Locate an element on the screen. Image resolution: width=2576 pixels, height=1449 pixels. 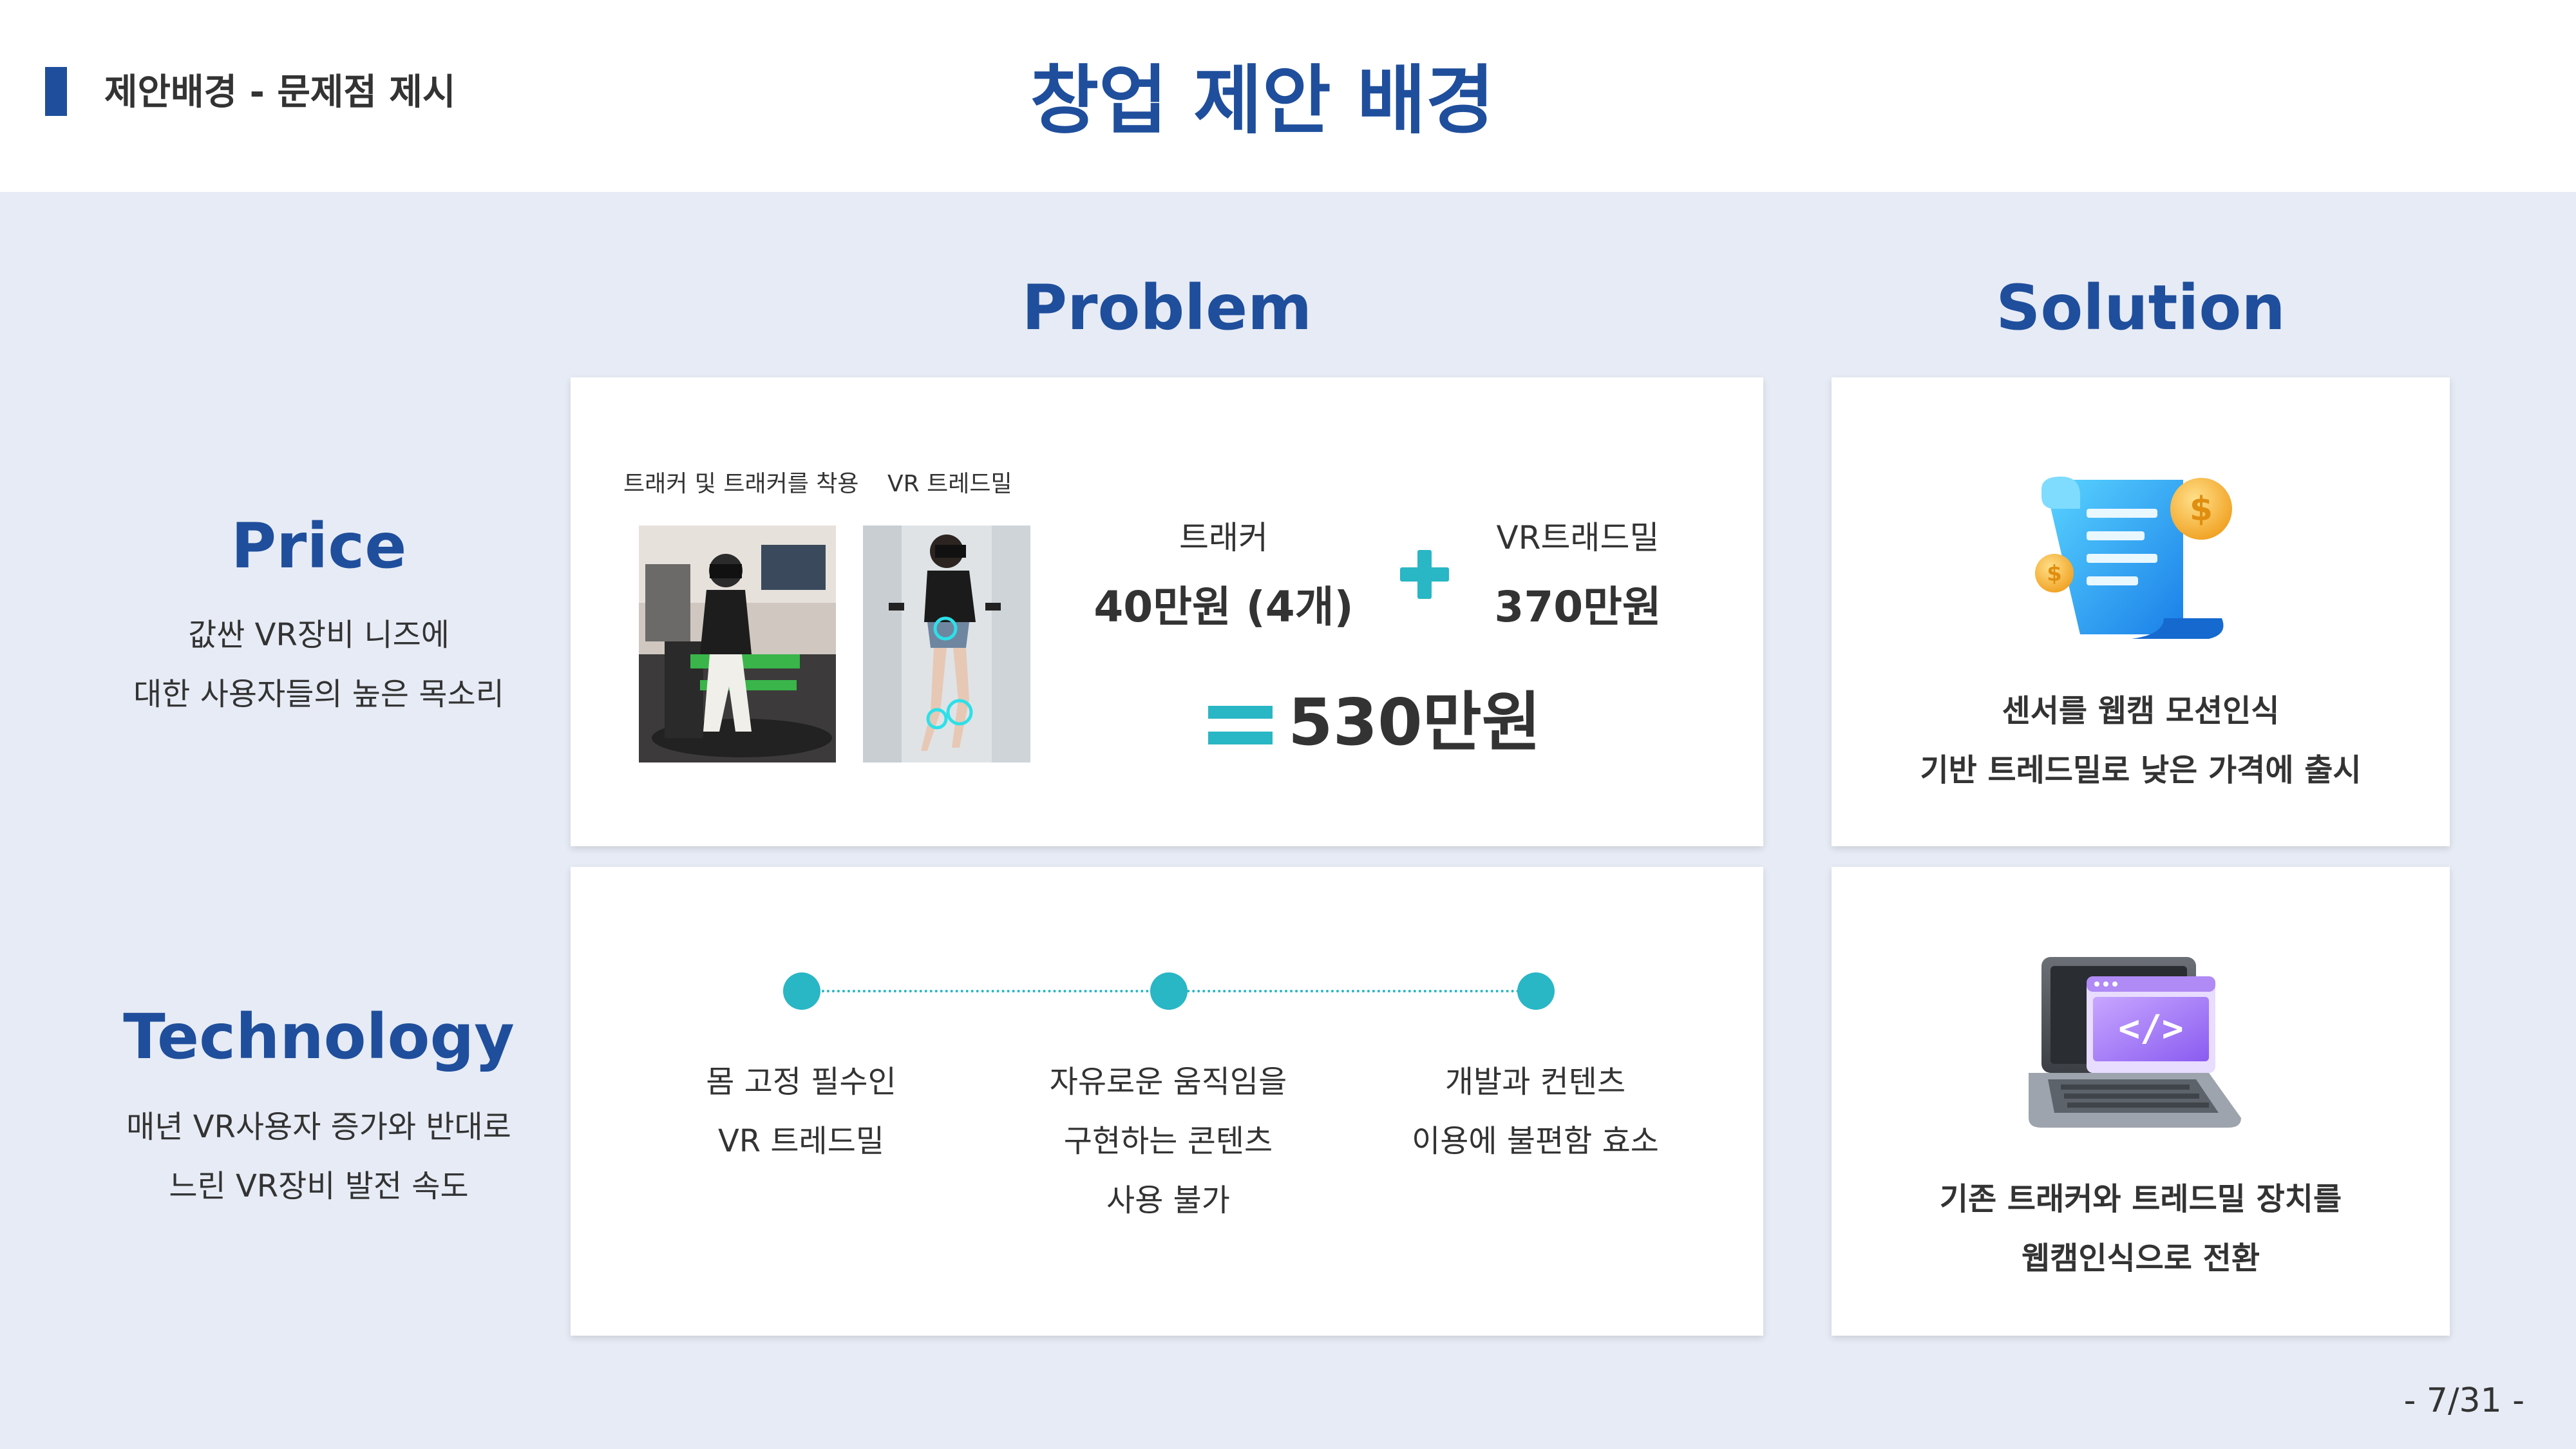
price-solution-line: 센서를 웹캠 모션인식 is located at coordinates (2141, 711).